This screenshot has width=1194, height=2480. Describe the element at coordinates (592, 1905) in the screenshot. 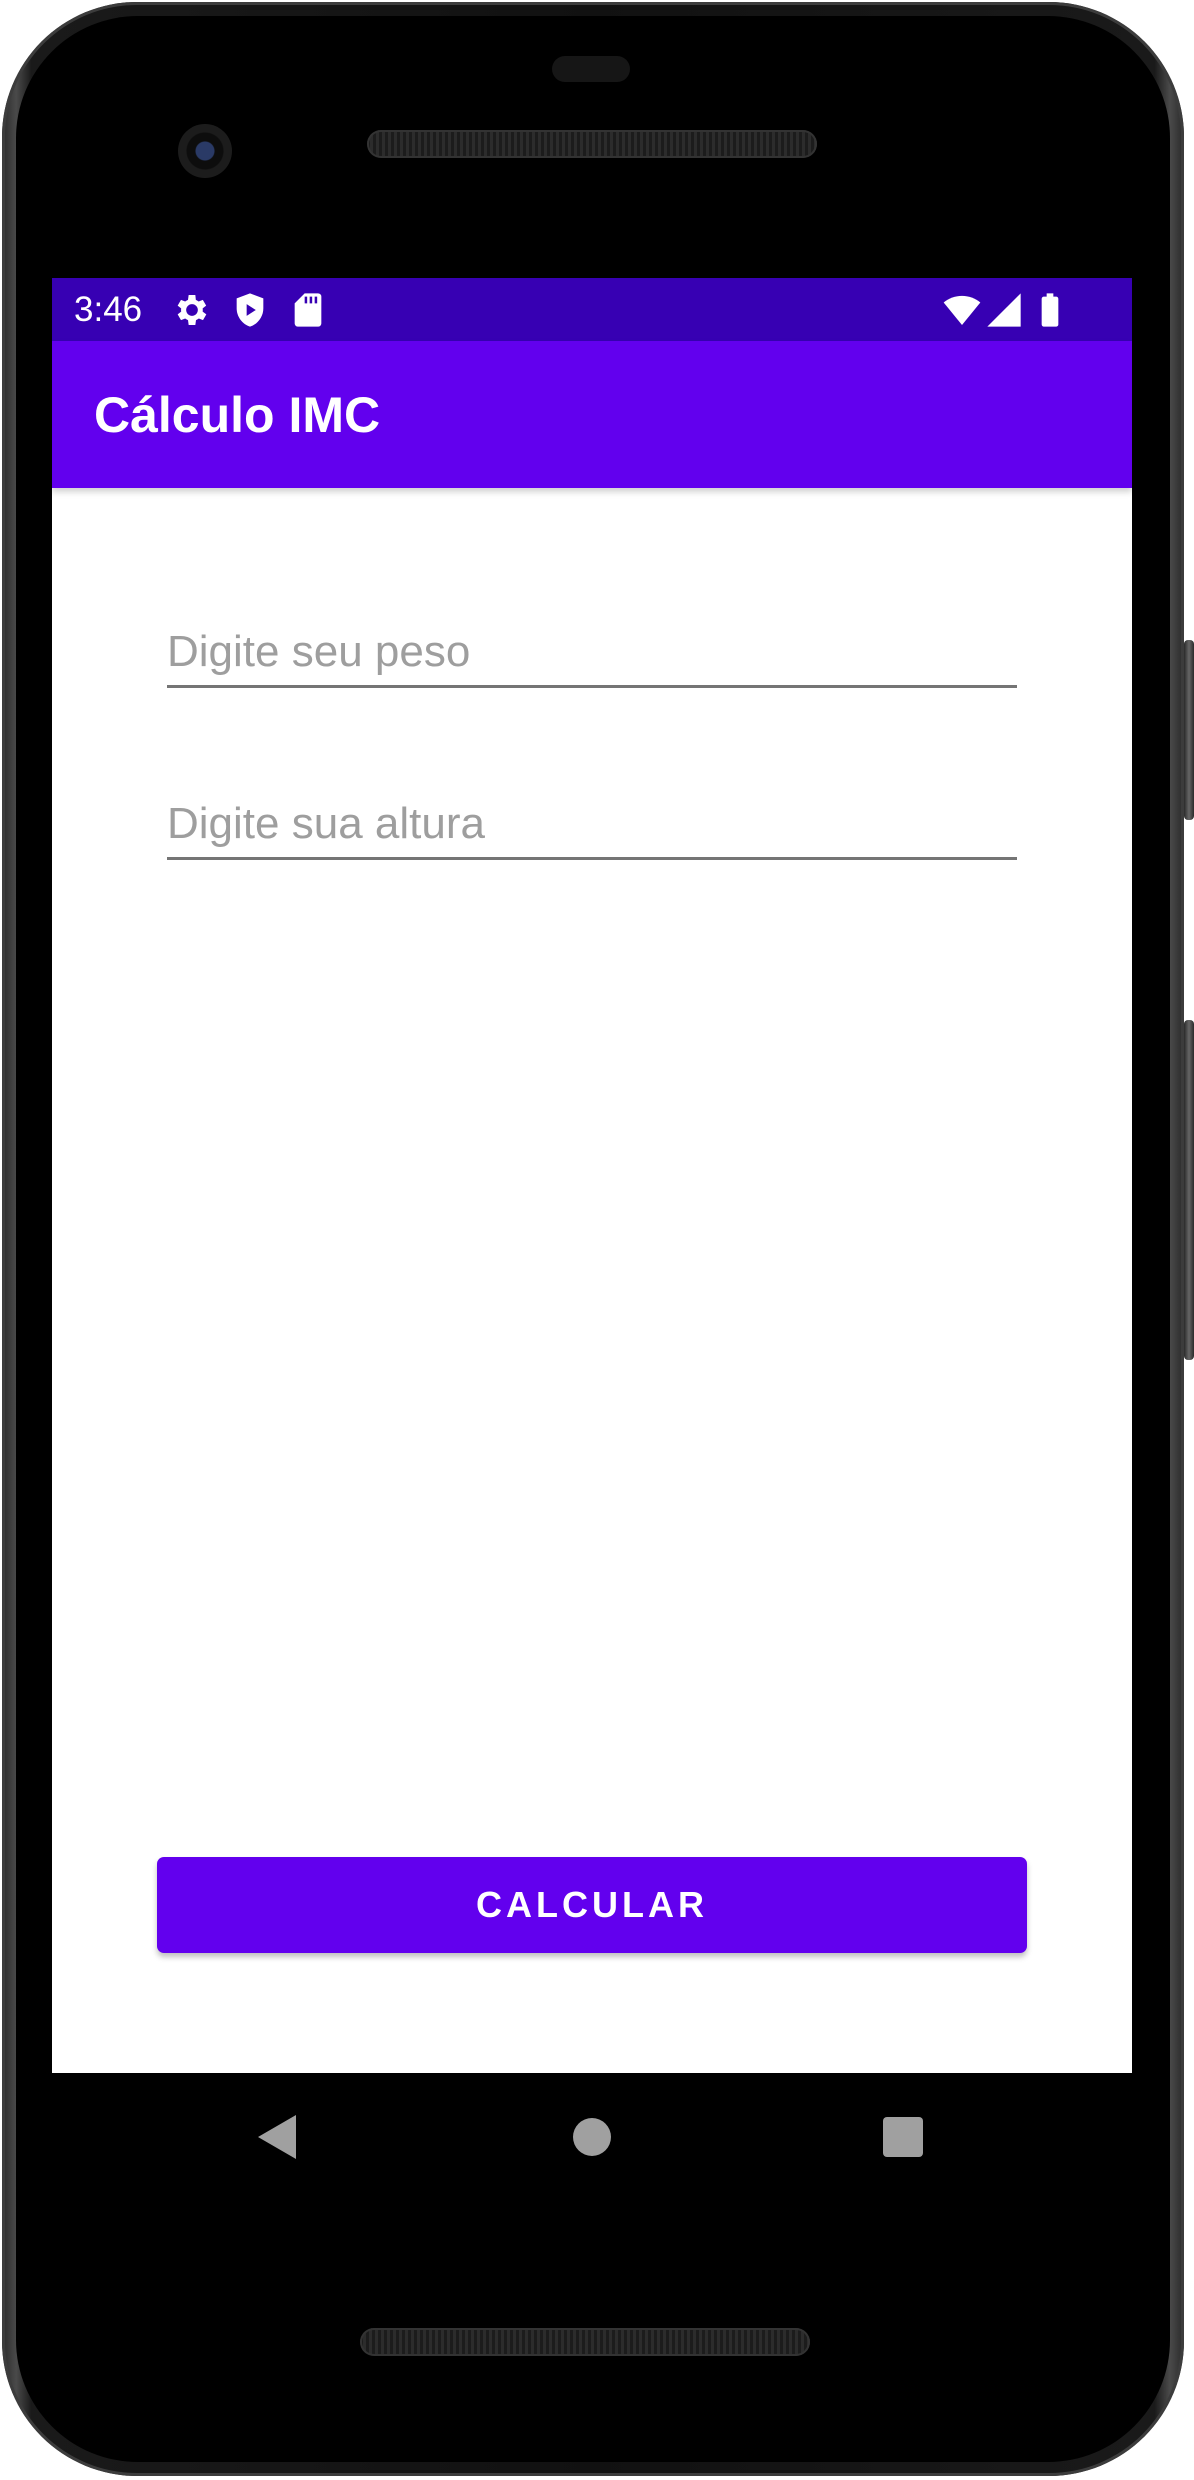

I see `calculate-button: CALCULAR` at that location.